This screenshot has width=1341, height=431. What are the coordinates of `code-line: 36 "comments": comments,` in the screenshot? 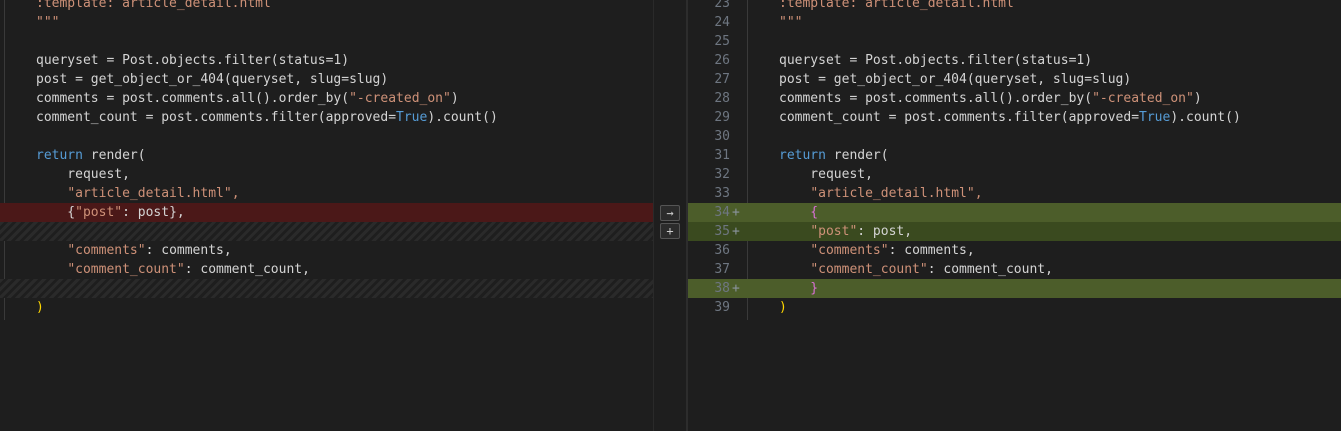 It's located at (1014, 250).